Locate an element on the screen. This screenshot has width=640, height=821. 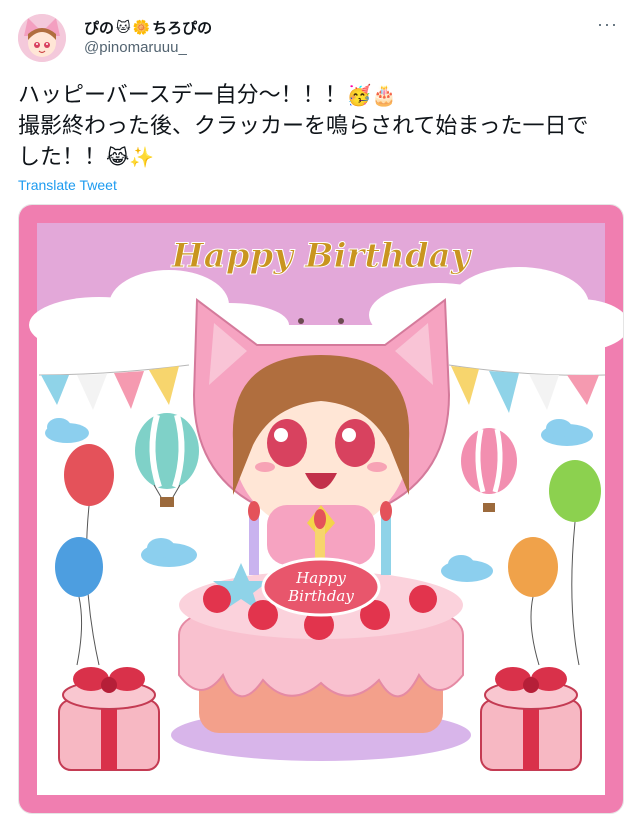
gift-box-right is located at coordinates (531, 719).